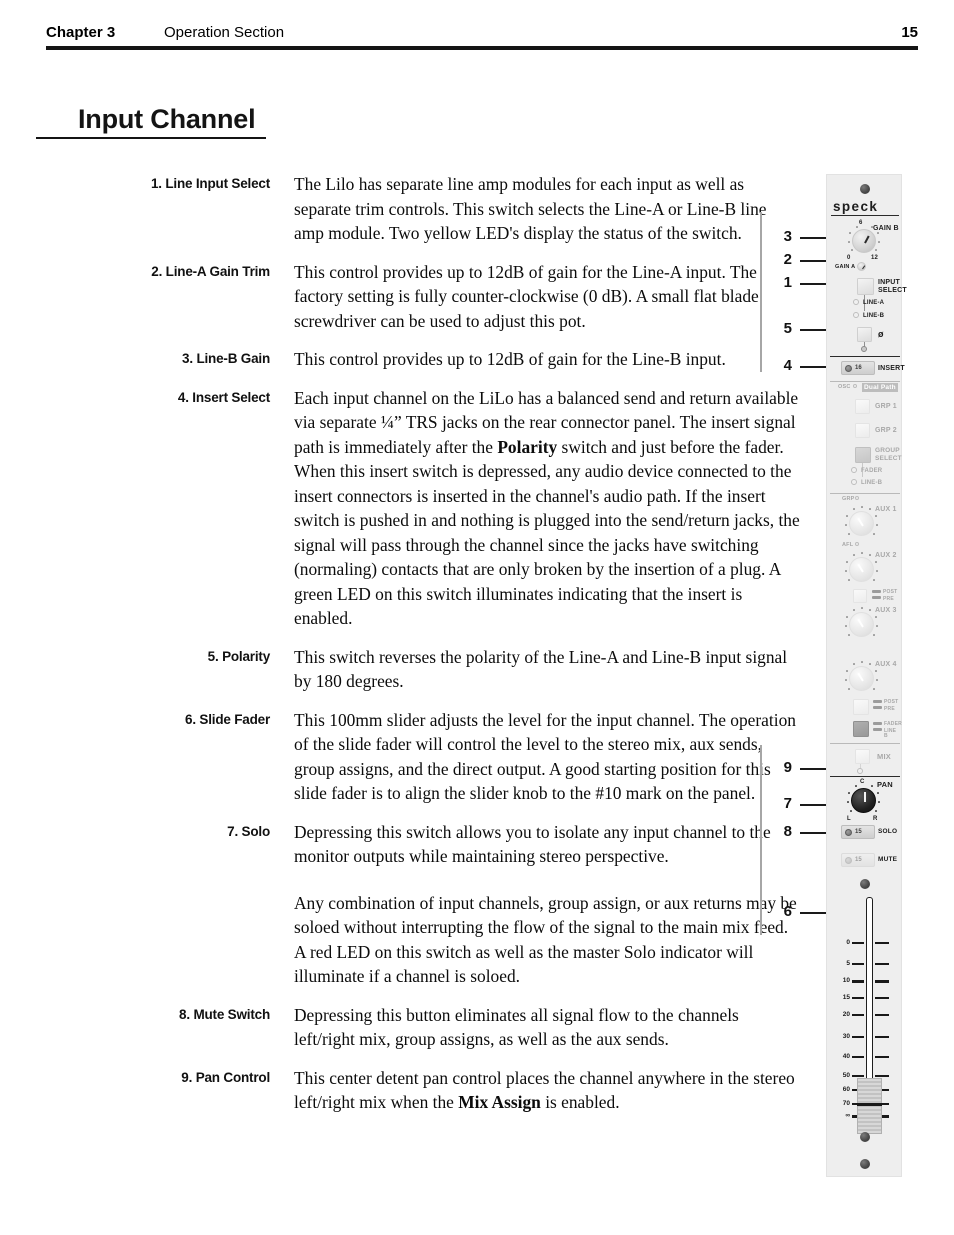 The height and width of the screenshot is (1235, 954). I want to click on callout-4: 4, so click(787, 365).